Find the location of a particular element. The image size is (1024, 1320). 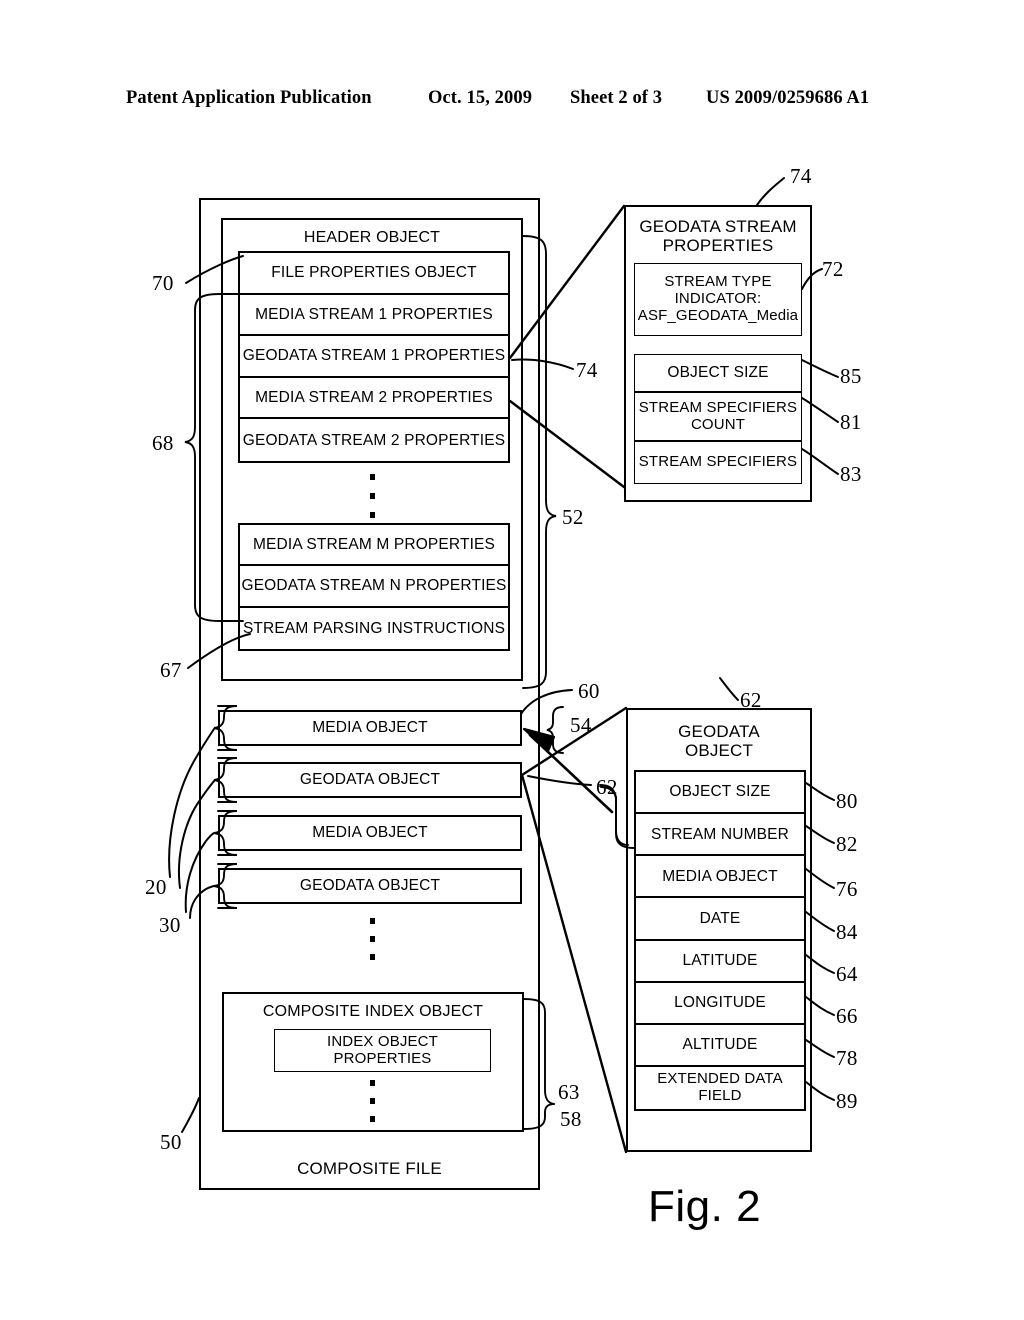

ref-numeral-64: 64 is located at coordinates (847, 974).